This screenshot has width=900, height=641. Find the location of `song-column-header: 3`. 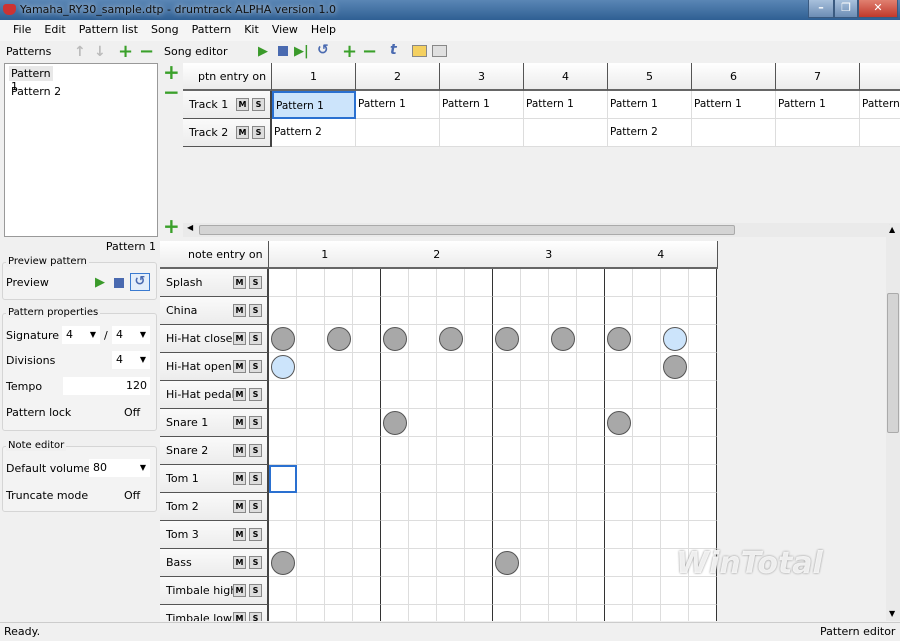

song-column-header: 3 is located at coordinates (482, 77).